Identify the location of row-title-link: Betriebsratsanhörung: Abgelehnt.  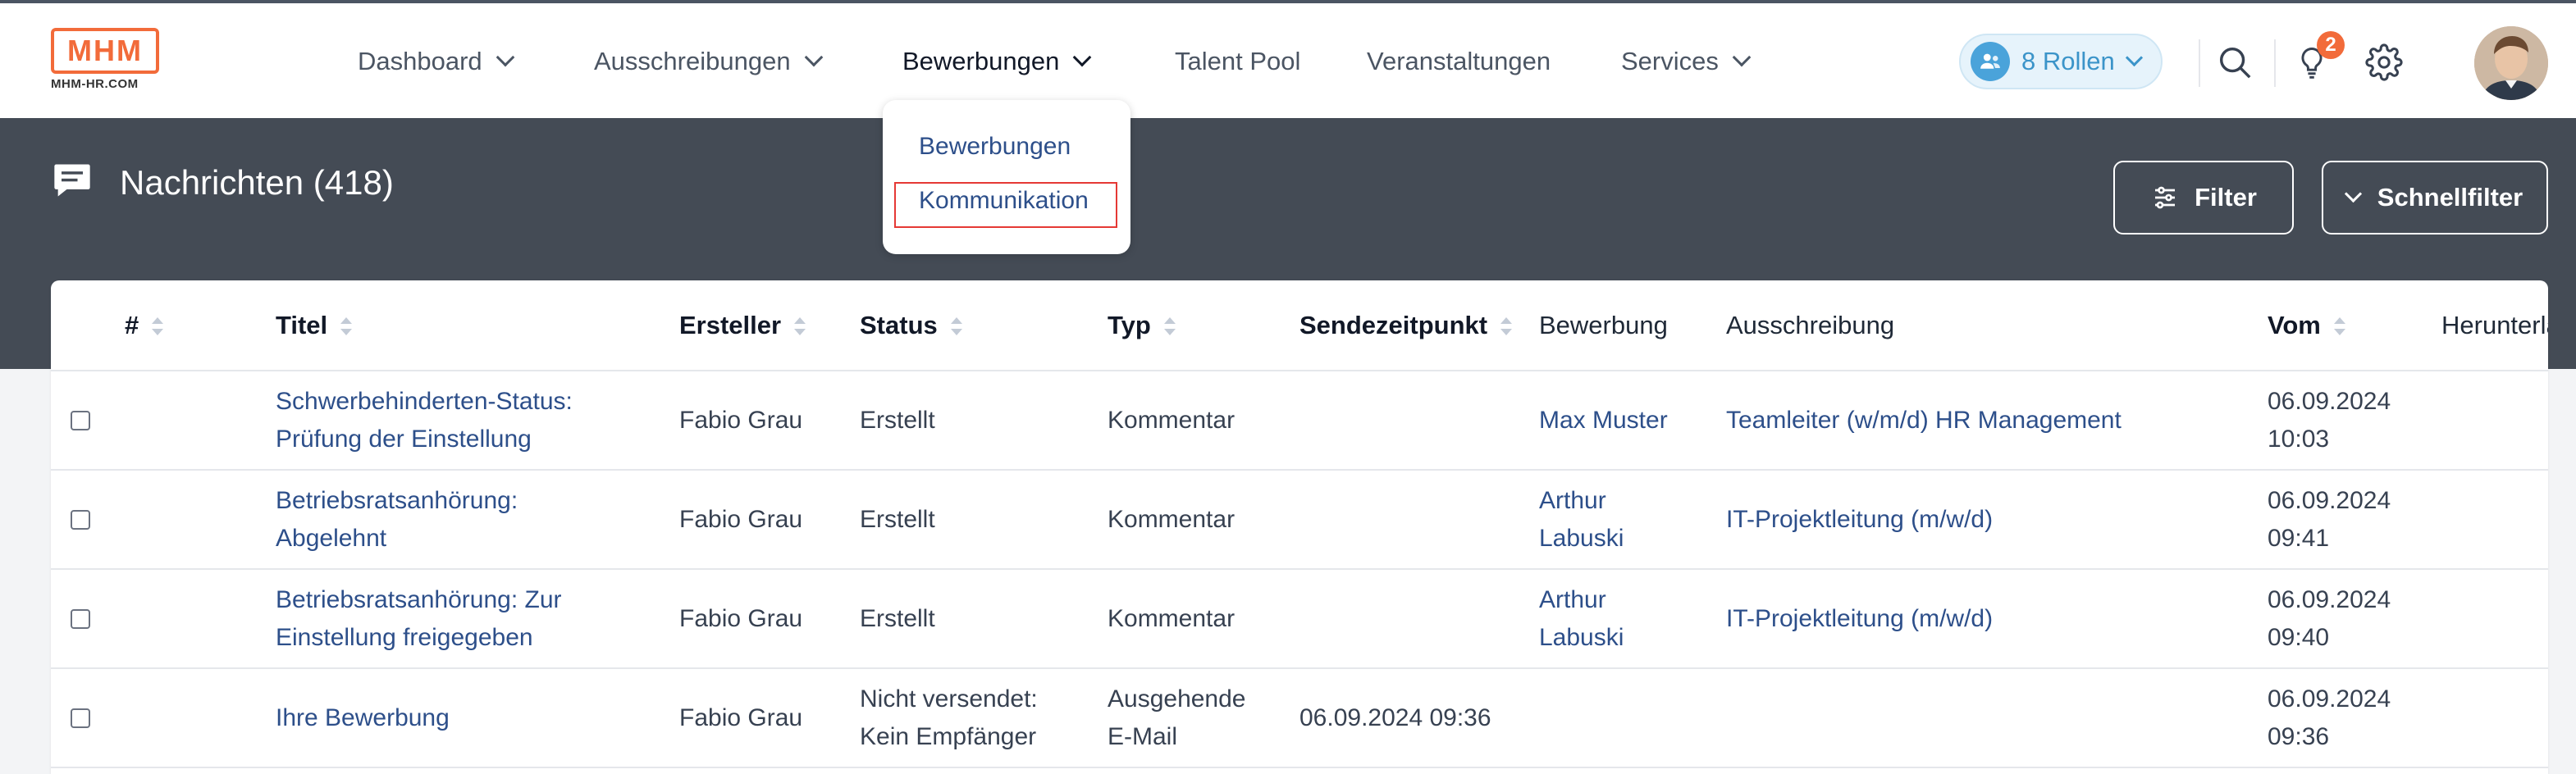
(478, 520).